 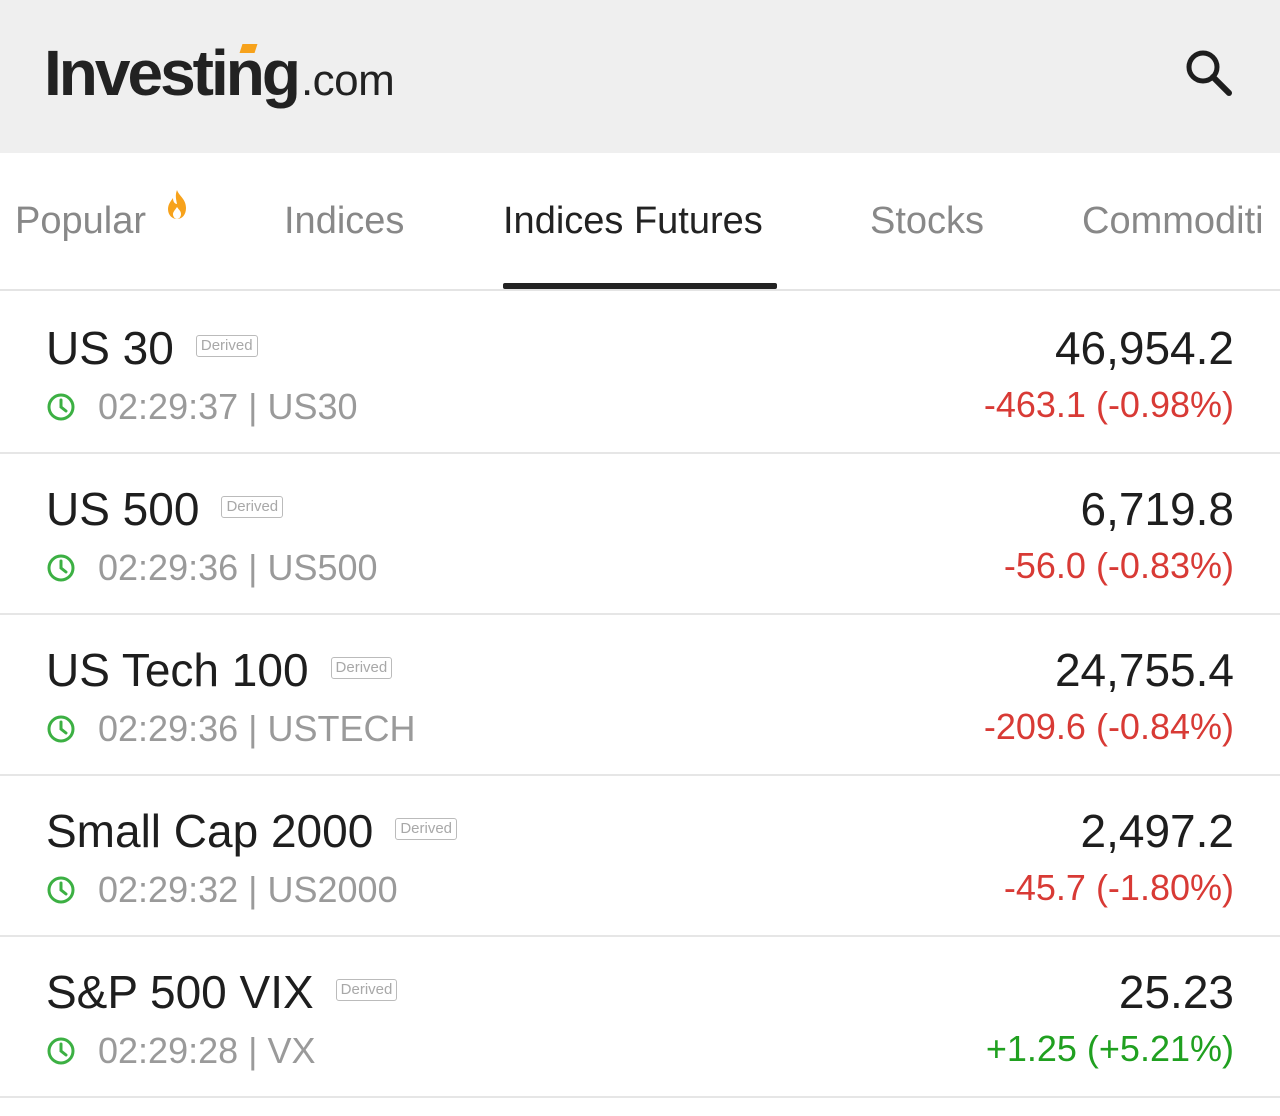 What do you see at coordinates (1144, 670) in the screenshot?
I see `last-price: 24,755.4` at bounding box center [1144, 670].